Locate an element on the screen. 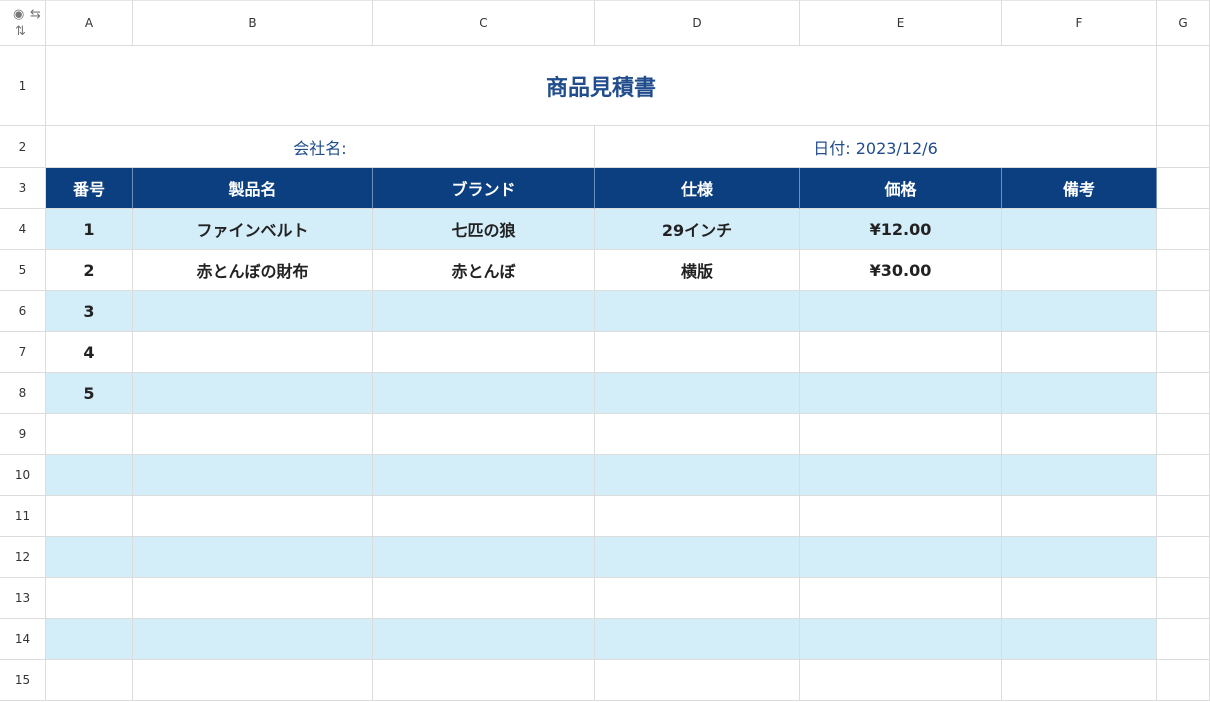 The width and height of the screenshot is (1210, 702). cell-g8 is located at coordinates (1183, 393).